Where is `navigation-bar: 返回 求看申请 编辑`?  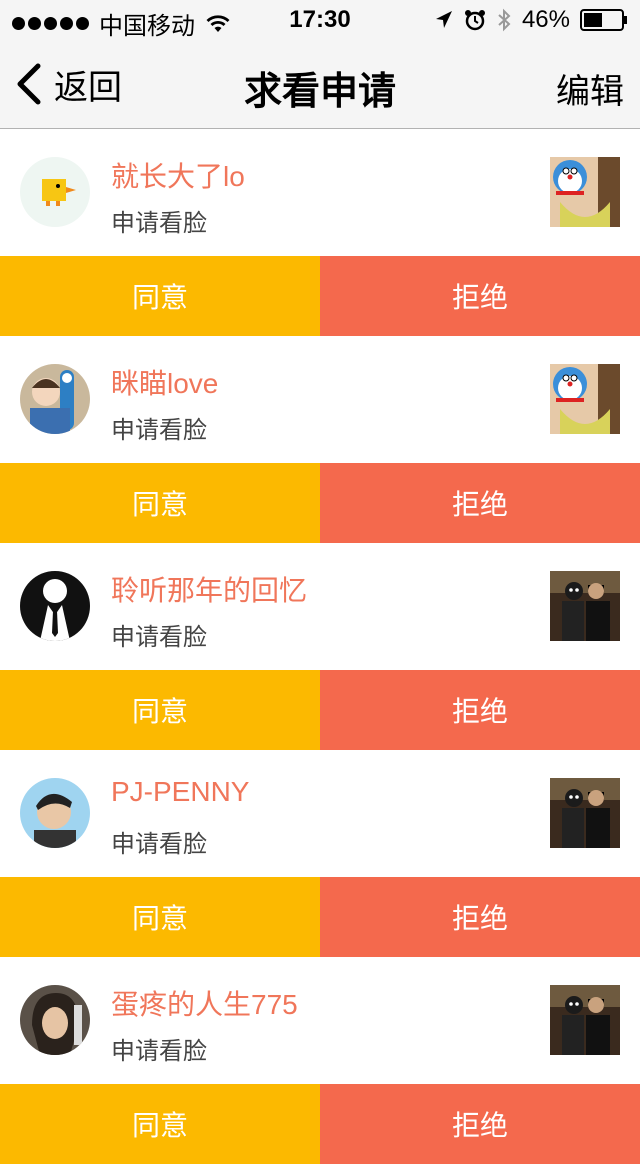 navigation-bar: 返回 求看申请 编辑 is located at coordinates (320, 84).